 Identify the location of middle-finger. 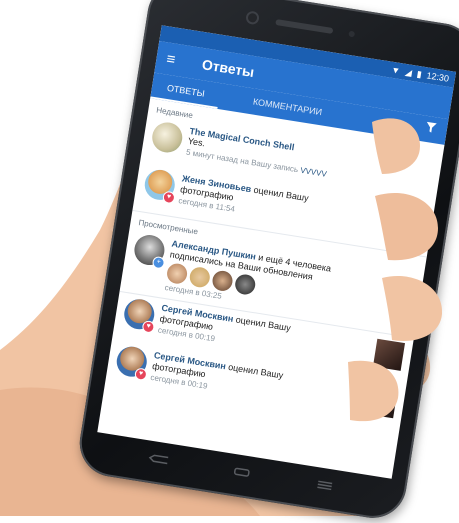
(406, 226).